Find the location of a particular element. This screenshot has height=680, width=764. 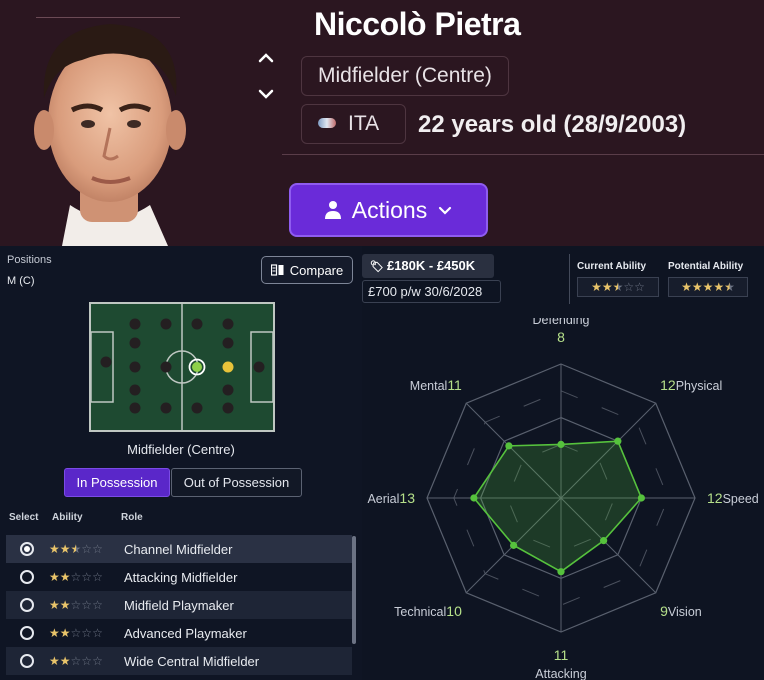

roles-scrollbar is located at coordinates (354, 590).